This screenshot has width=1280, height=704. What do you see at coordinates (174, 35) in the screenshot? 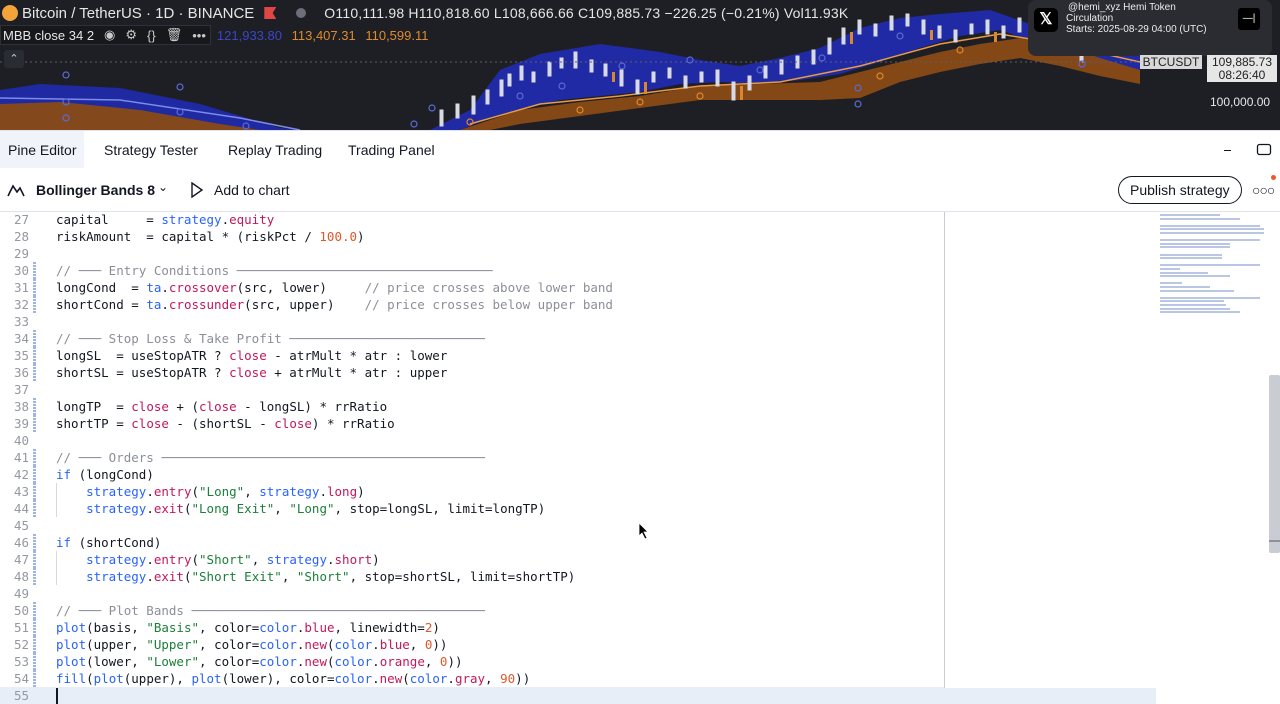
I see `trash-icon: 🗑` at bounding box center [174, 35].